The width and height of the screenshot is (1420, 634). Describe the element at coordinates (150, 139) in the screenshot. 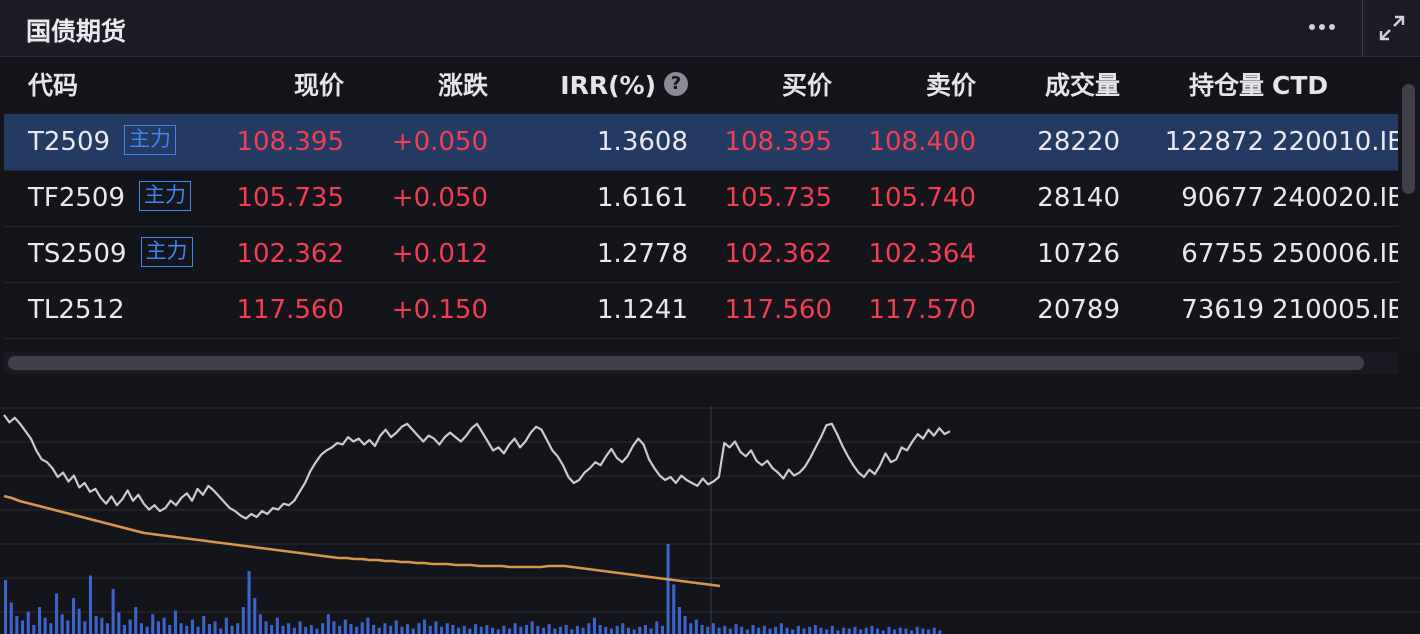

I see `main-contract-badge: 主力` at that location.